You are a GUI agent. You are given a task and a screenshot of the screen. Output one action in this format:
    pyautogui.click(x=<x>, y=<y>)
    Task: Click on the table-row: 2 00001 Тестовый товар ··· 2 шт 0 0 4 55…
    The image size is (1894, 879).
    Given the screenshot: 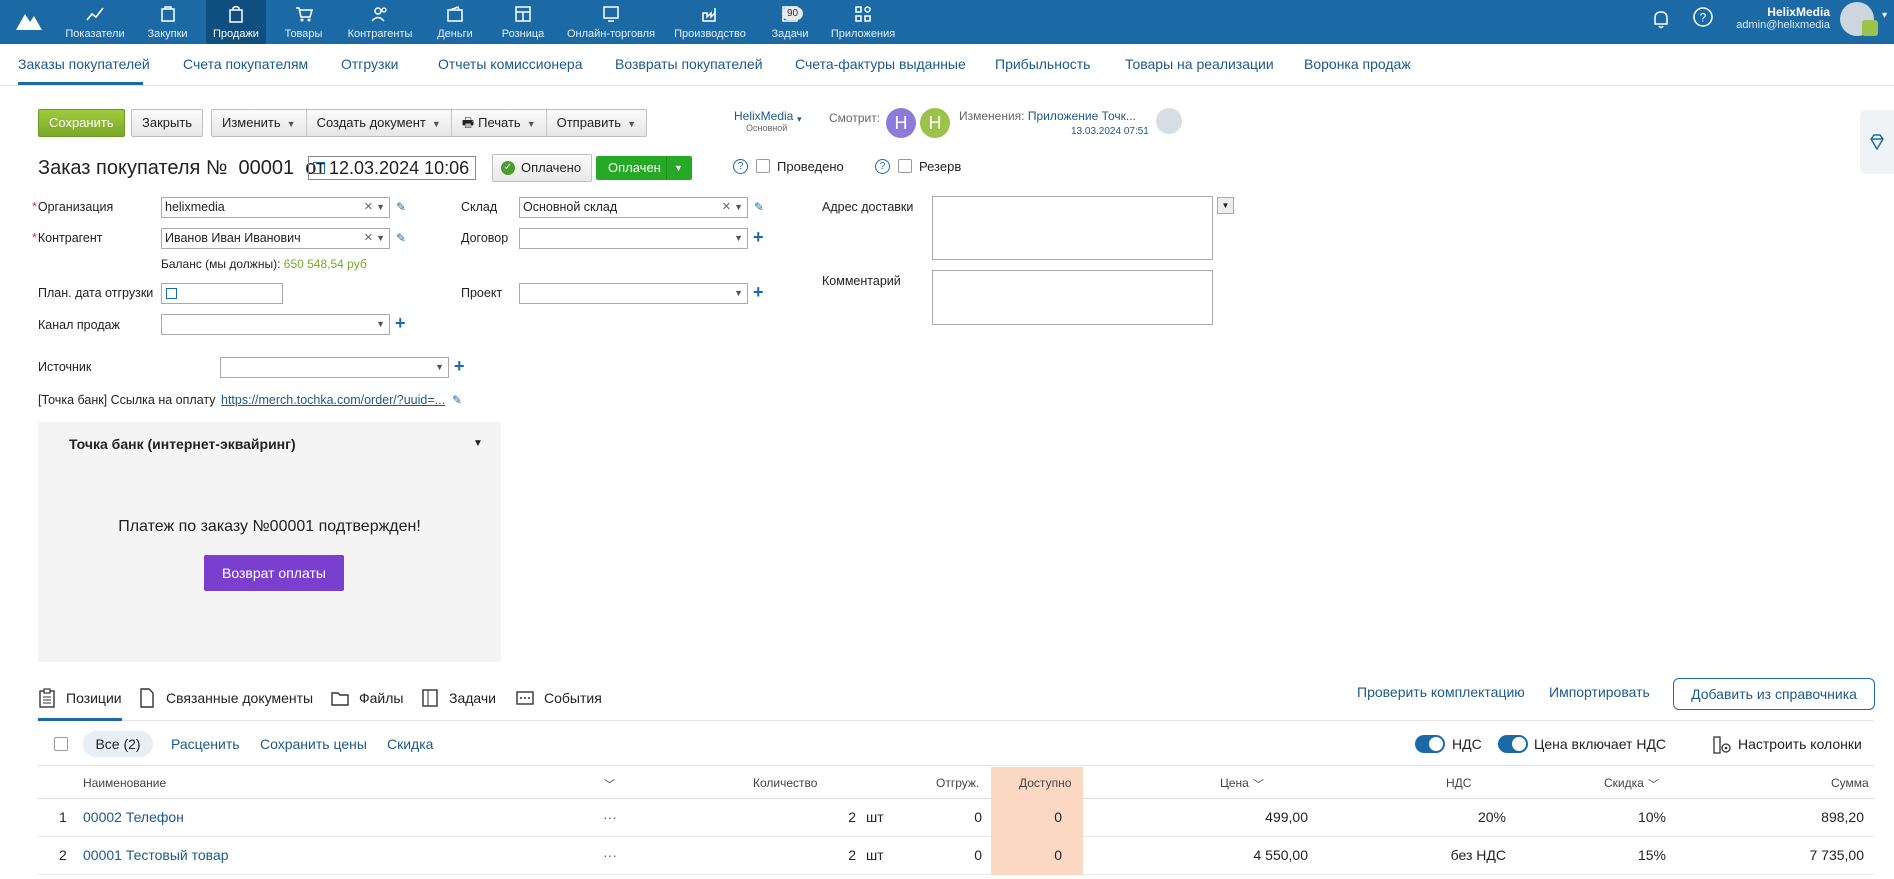 What is the action you would take?
    pyautogui.click(x=956, y=856)
    